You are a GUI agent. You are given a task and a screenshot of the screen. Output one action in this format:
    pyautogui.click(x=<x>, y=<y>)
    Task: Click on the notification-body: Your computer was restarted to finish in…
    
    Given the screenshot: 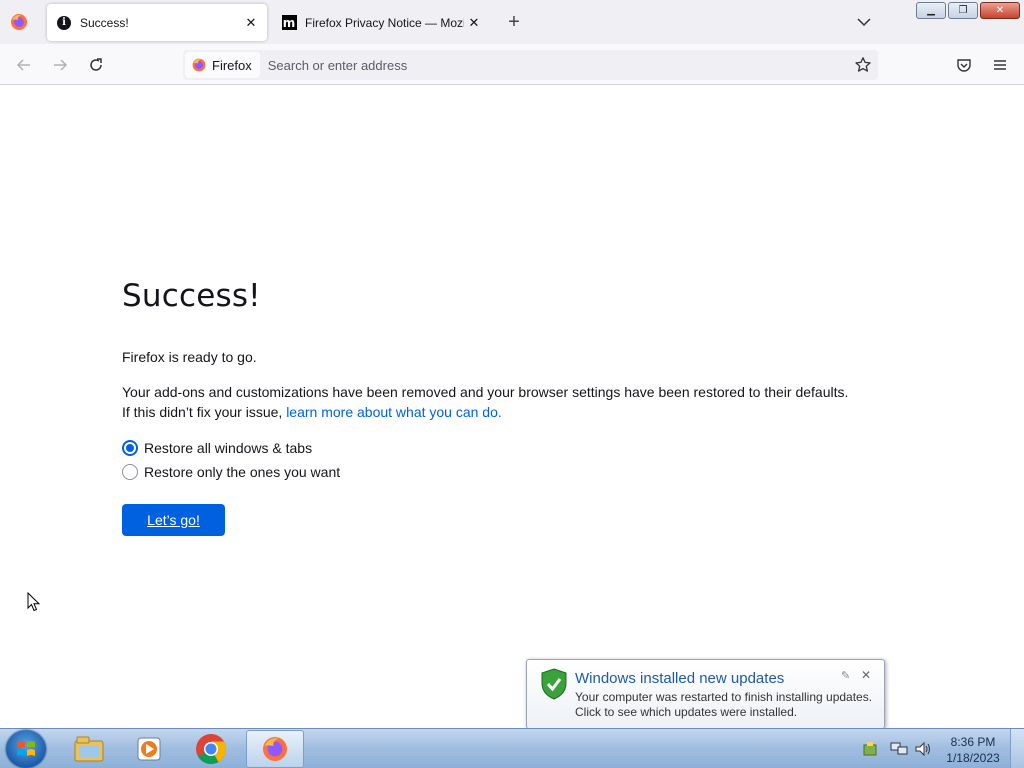 What is the action you would take?
    pyautogui.click(x=723, y=705)
    